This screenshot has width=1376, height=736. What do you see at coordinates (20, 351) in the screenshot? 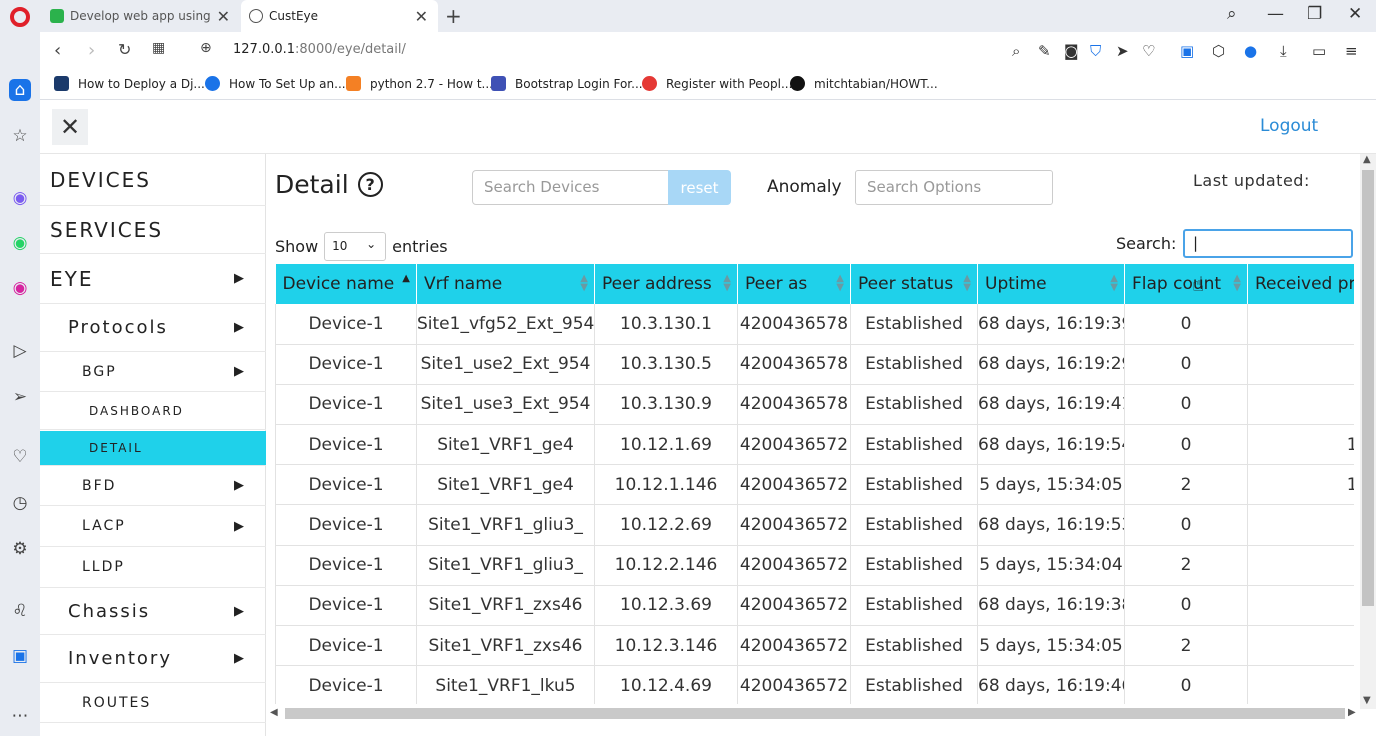
I see `player-icon: ▷` at bounding box center [20, 351].